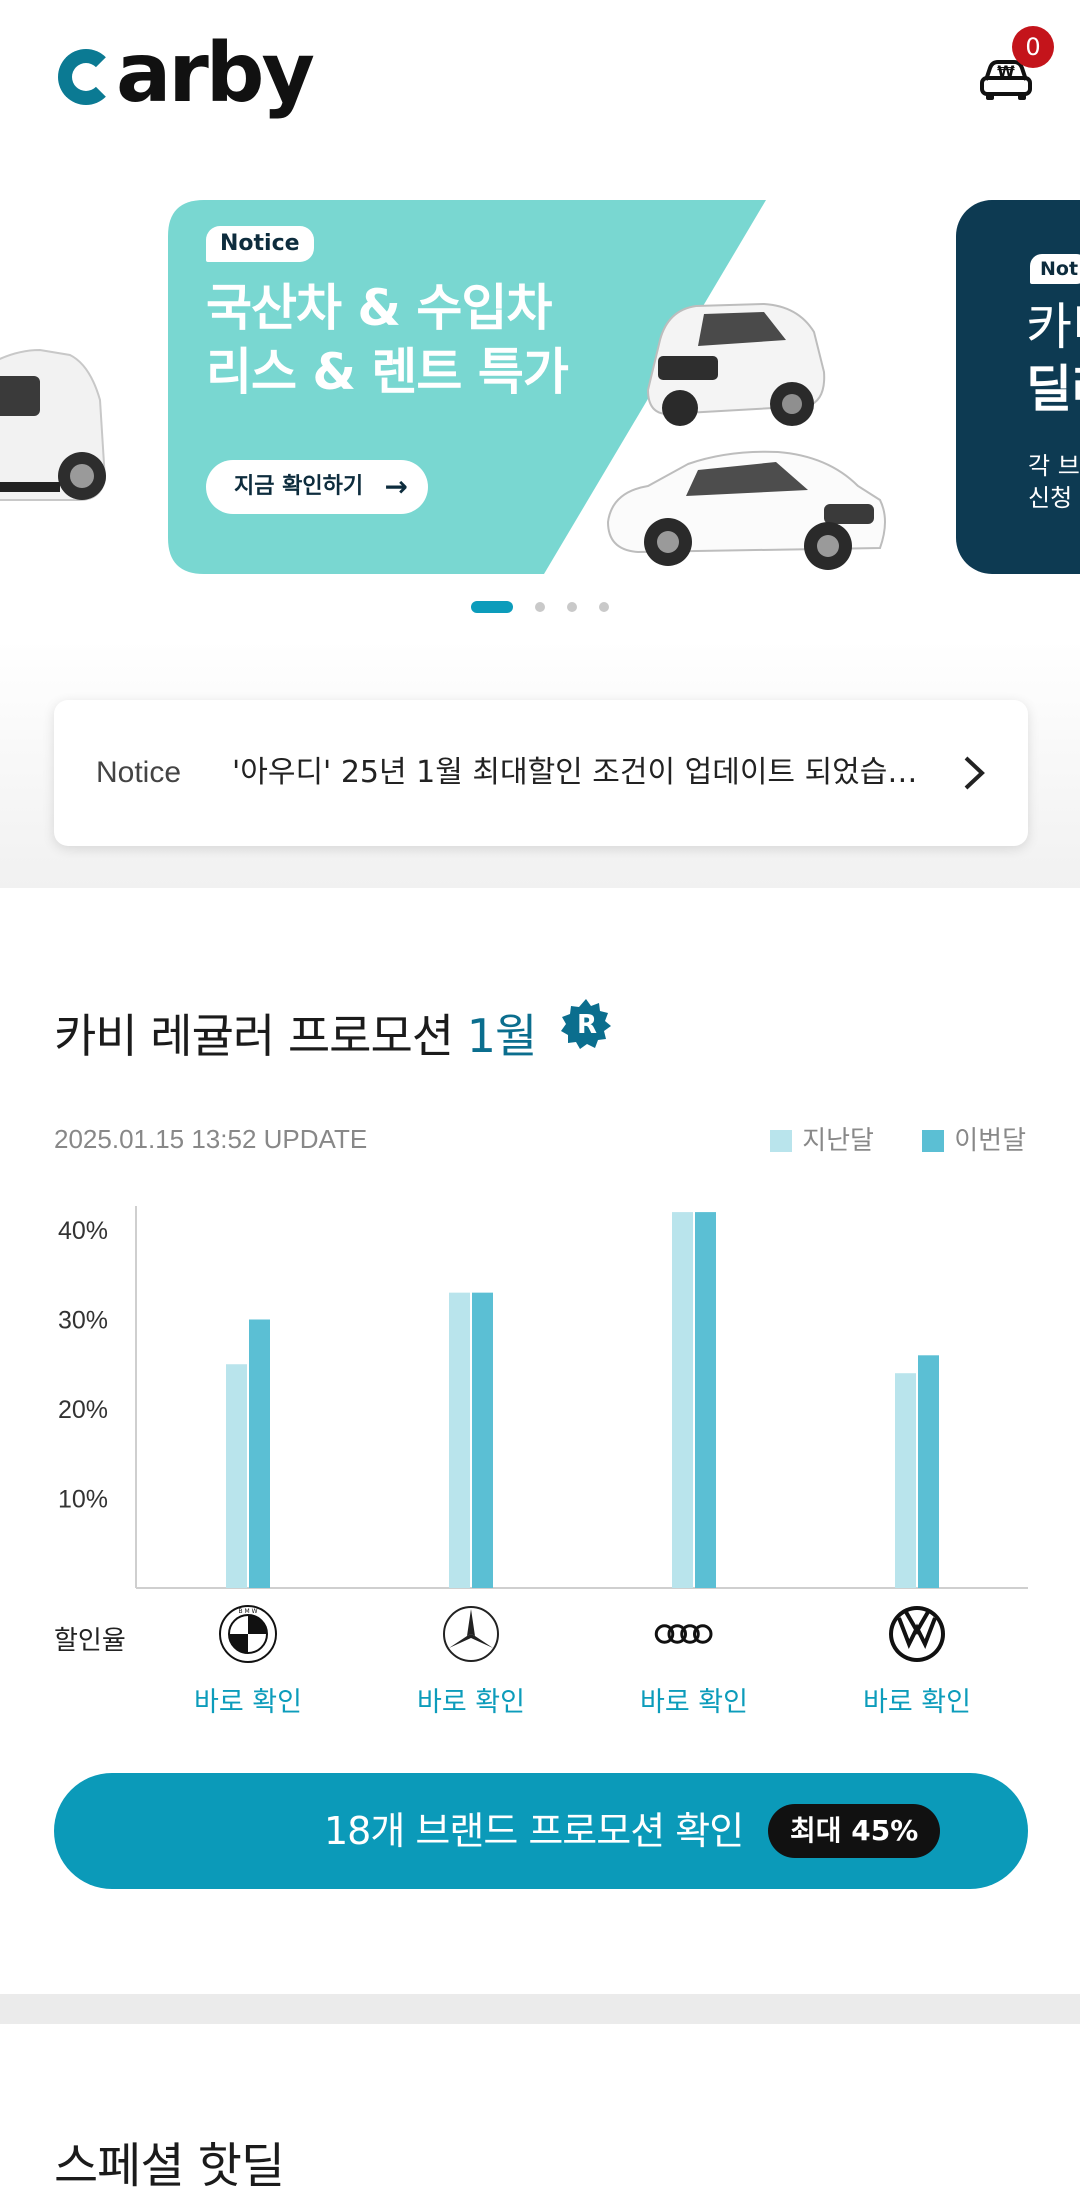  Describe the element at coordinates (387, 340) in the screenshot. I see `banner-headline: 국산차 & 수입차 리스 & 렌트 특가` at that location.